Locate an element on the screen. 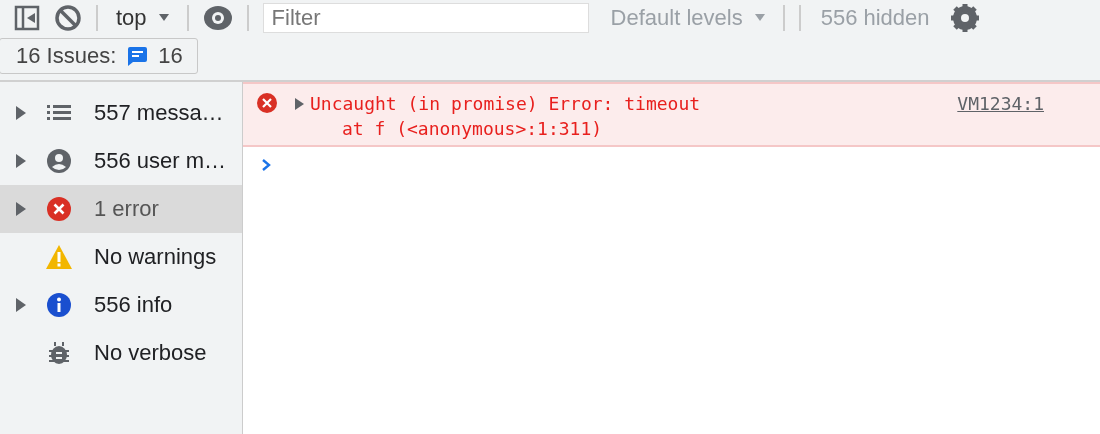  sidebar-toggle-icon is located at coordinates (27, 18).